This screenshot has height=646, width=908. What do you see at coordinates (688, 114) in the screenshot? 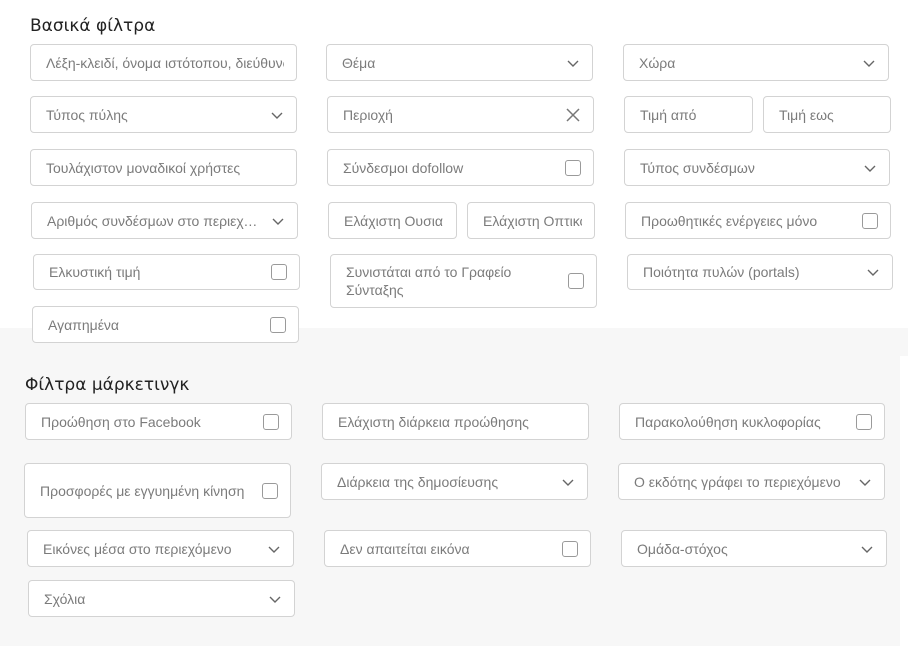
I see `price-from-input: Τιμή από` at bounding box center [688, 114].